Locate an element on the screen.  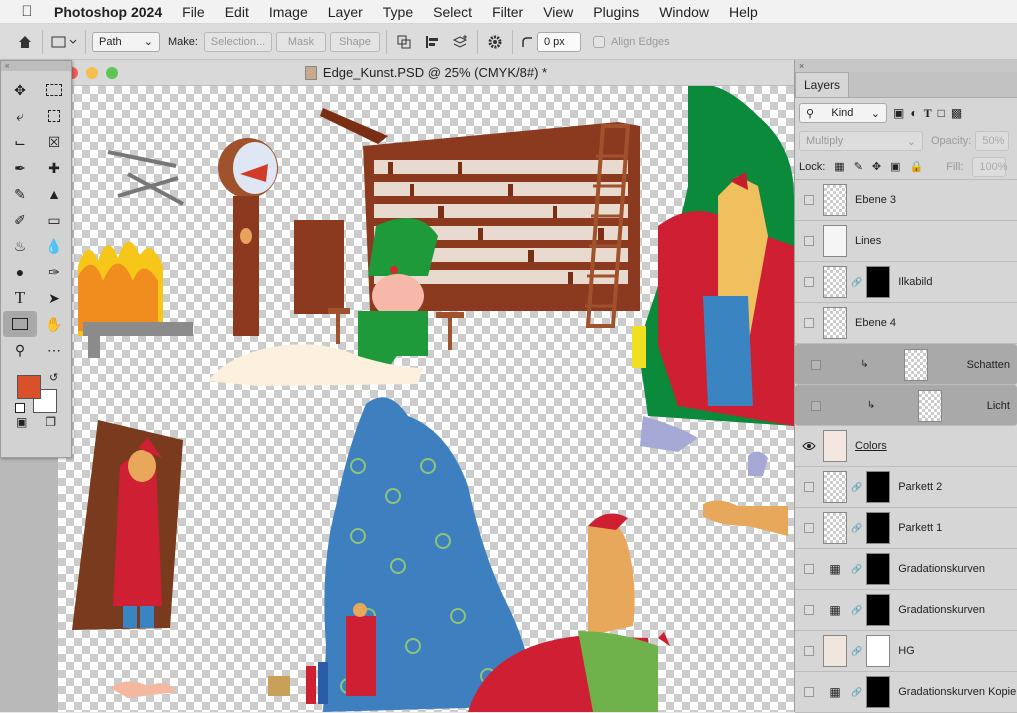
menu-filter: Filter is located at coordinates (507, 12).